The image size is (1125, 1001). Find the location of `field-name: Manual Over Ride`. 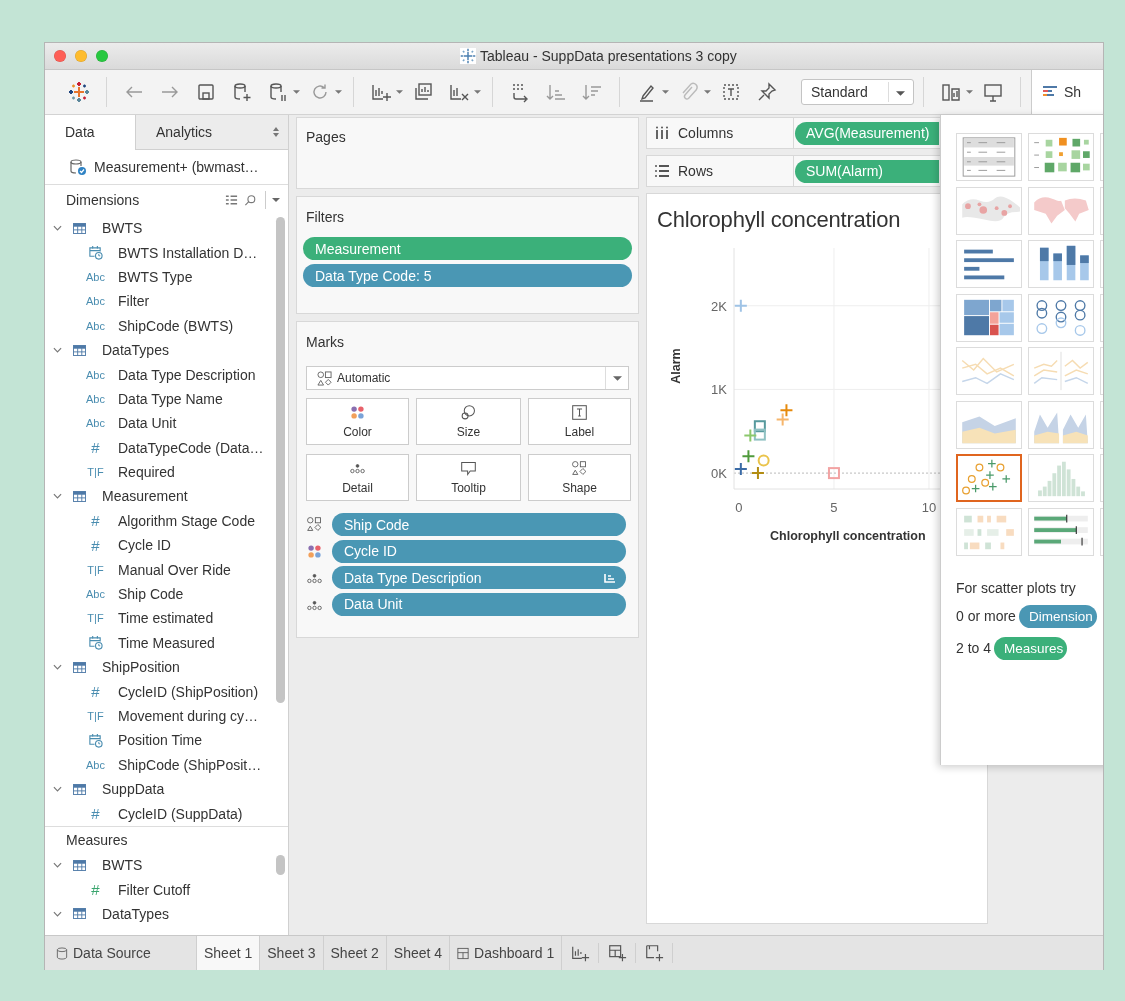

field-name: Manual Over Ride is located at coordinates (174, 569).